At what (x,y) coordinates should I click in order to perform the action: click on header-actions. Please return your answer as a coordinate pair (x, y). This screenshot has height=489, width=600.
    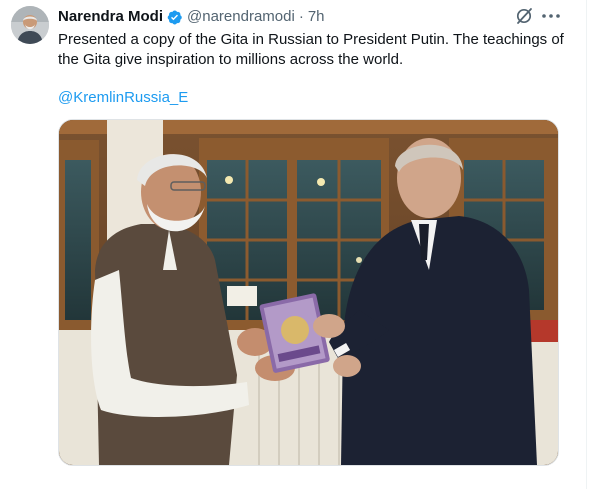
    Looking at the image, I should click on (538, 16).